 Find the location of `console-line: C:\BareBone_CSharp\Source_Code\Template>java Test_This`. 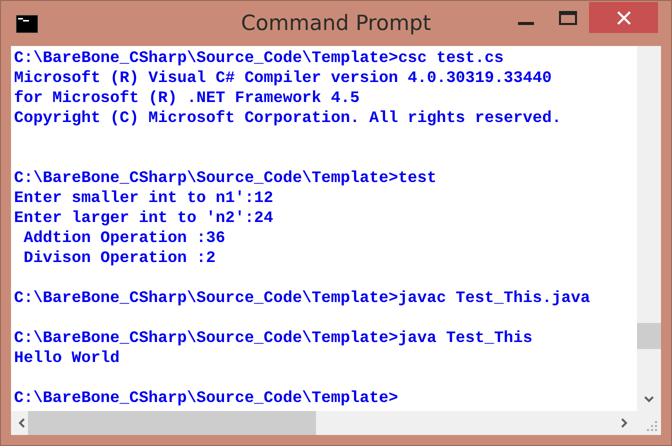

console-line: C:\BareBone_CSharp\Source_Code\Template>java Test_This is located at coordinates (274, 338).